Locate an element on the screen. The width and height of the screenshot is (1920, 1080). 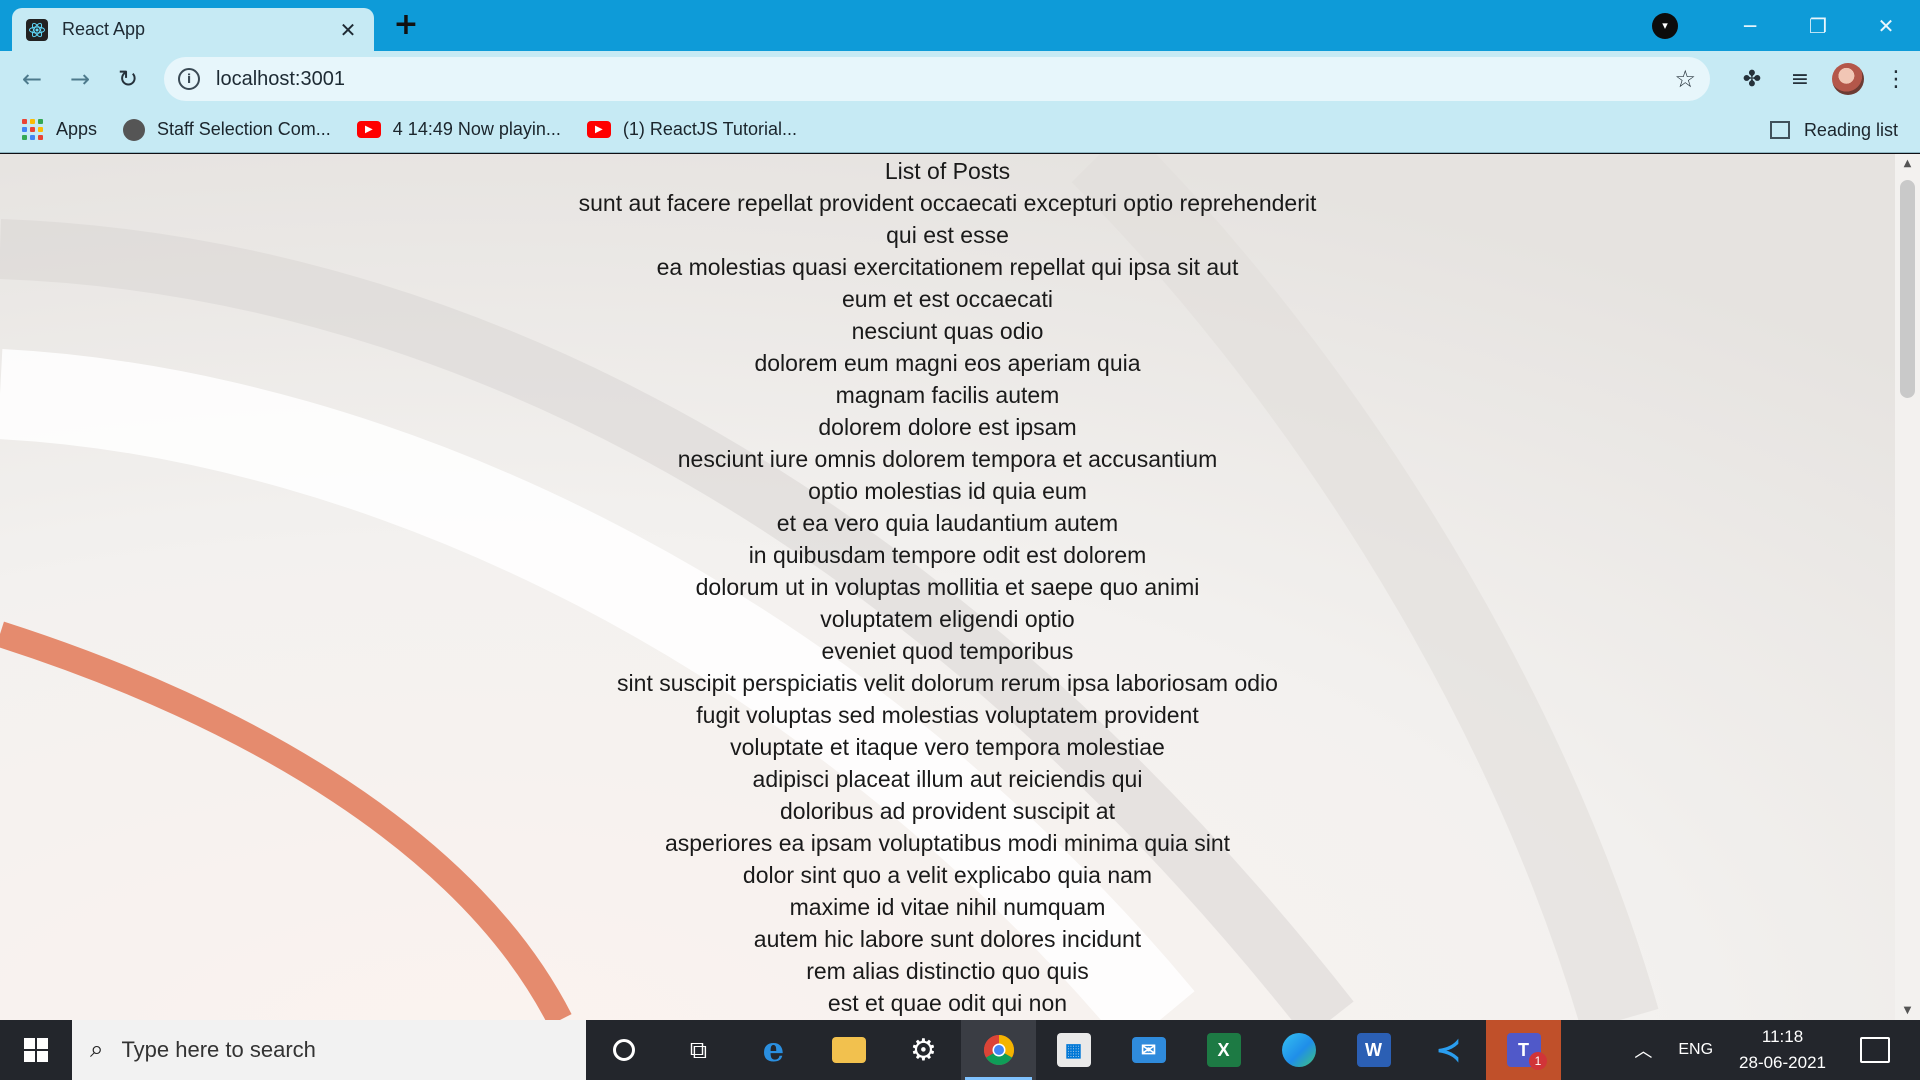
tab-title: React App is located at coordinates (104, 29).